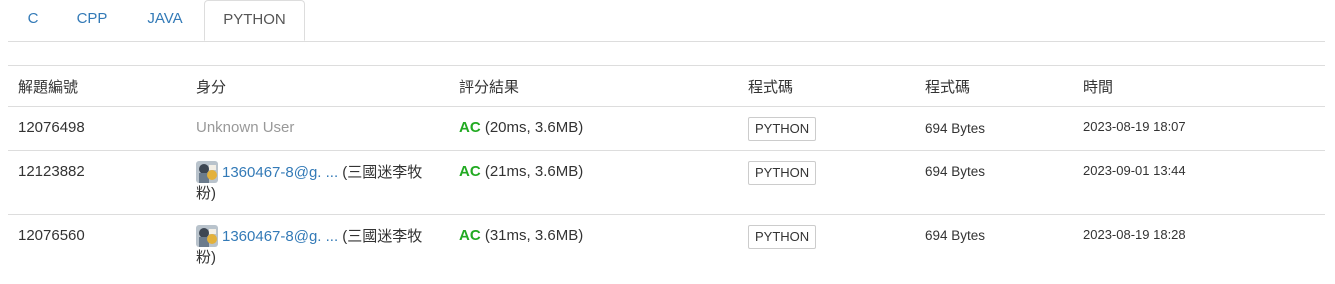  I want to click on header-identity: 身分, so click(211, 87).